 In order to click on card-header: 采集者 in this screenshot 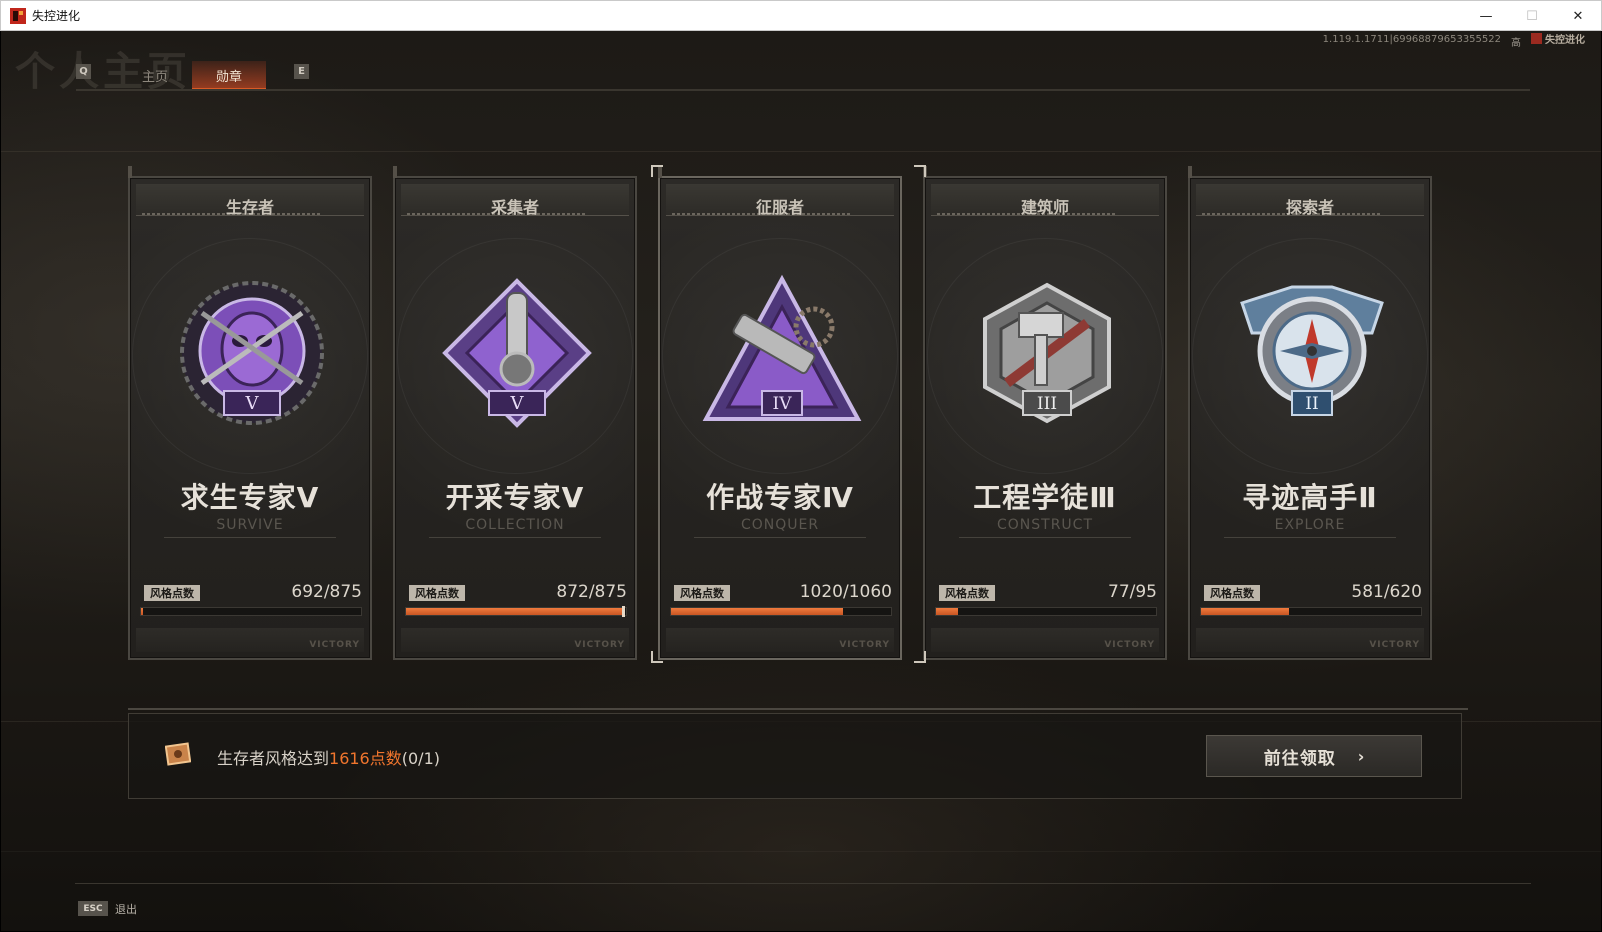, I will do `click(515, 200)`.